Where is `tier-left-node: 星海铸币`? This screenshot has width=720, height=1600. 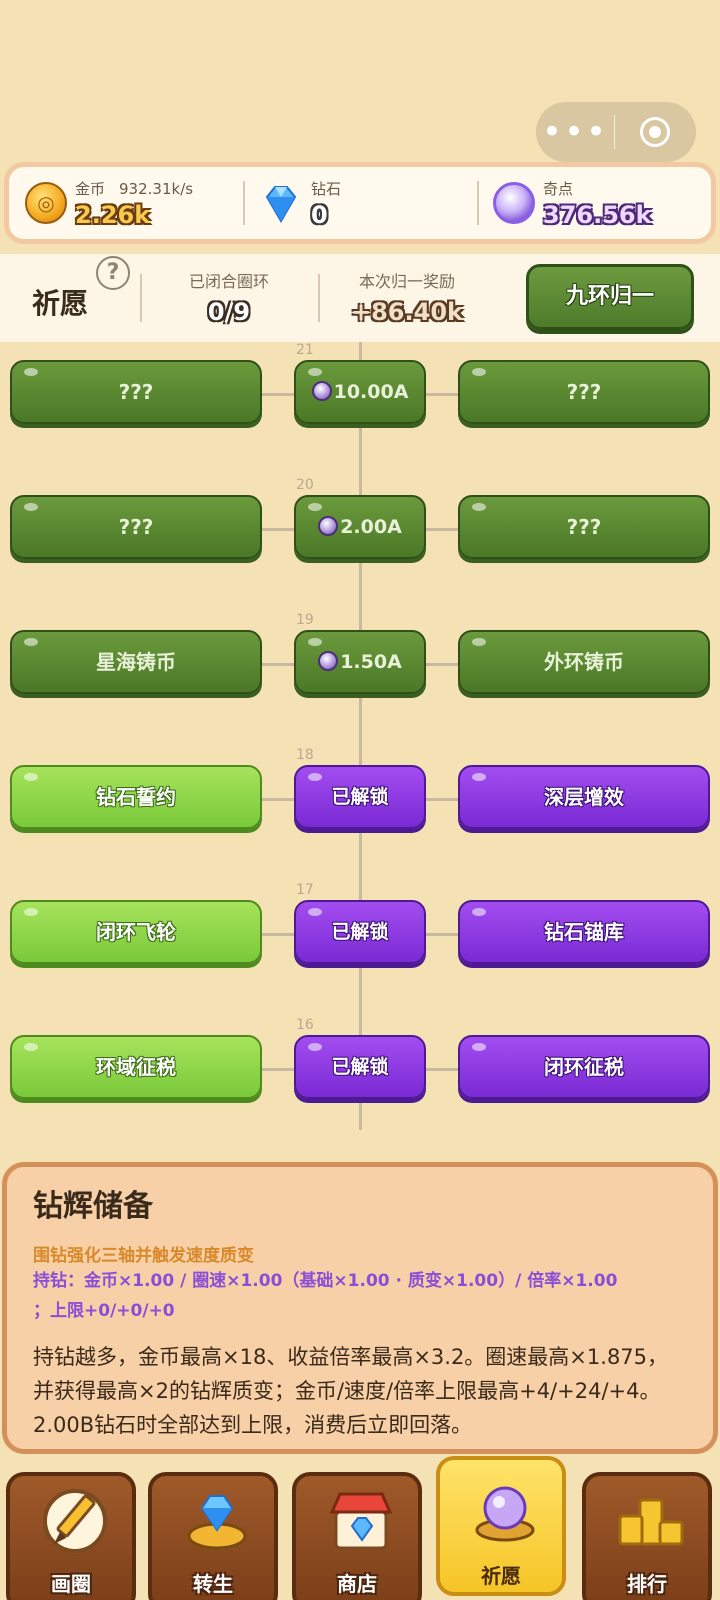 tier-left-node: 星海铸币 is located at coordinates (136, 662).